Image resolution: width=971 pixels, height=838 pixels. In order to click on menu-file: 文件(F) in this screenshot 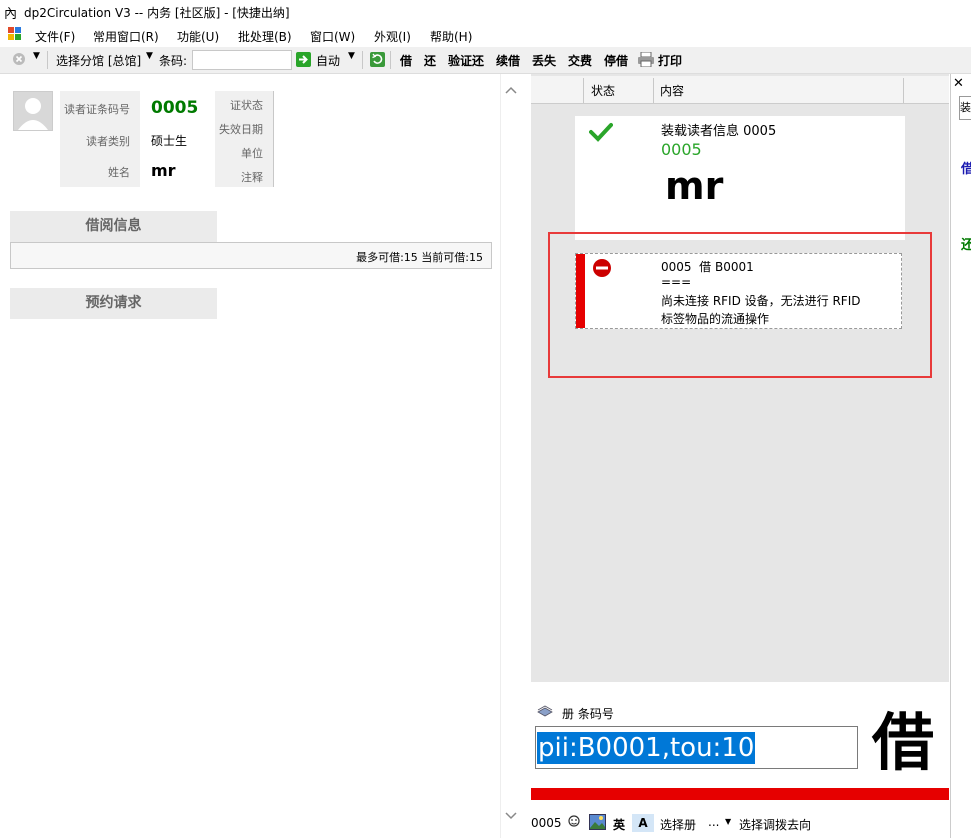, I will do `click(55, 36)`.